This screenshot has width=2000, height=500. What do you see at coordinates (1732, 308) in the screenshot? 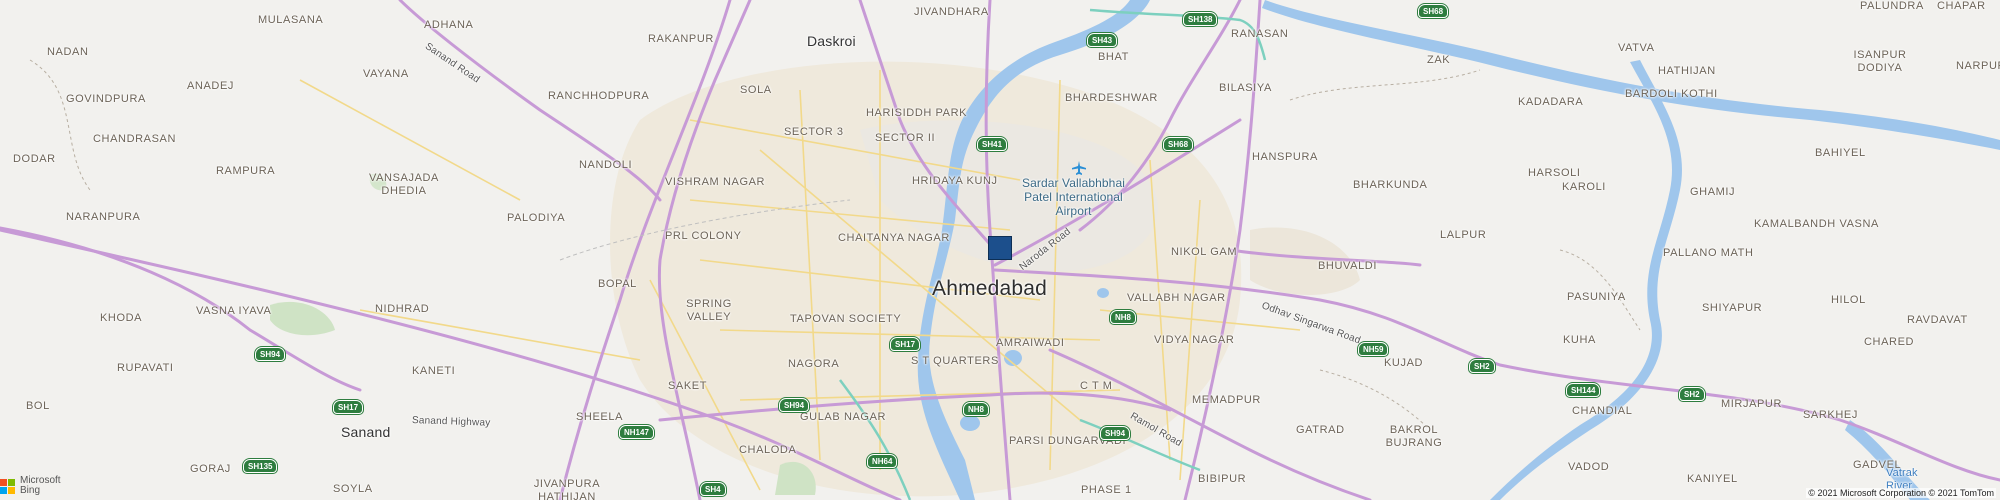
I see `locality-label: SHIYAPUR` at bounding box center [1732, 308].